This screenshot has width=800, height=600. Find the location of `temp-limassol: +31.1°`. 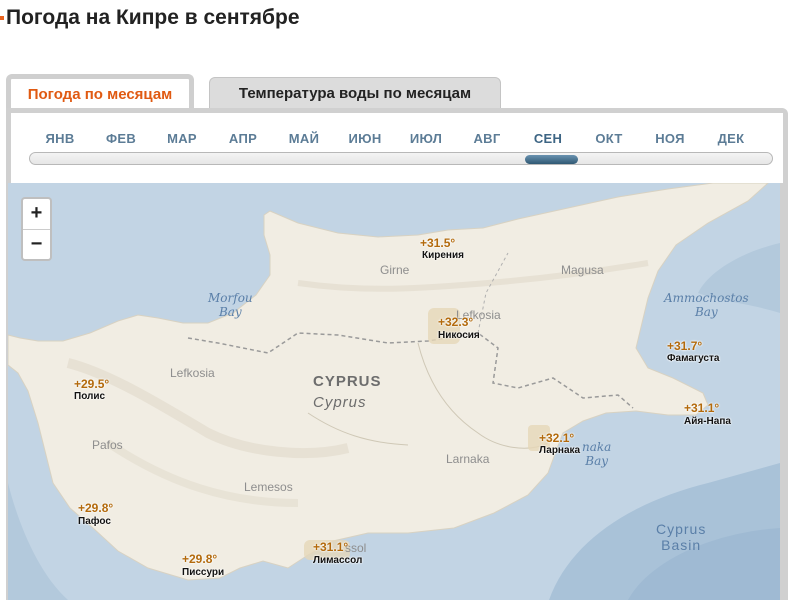

temp-limassol: +31.1° is located at coordinates (330, 547).